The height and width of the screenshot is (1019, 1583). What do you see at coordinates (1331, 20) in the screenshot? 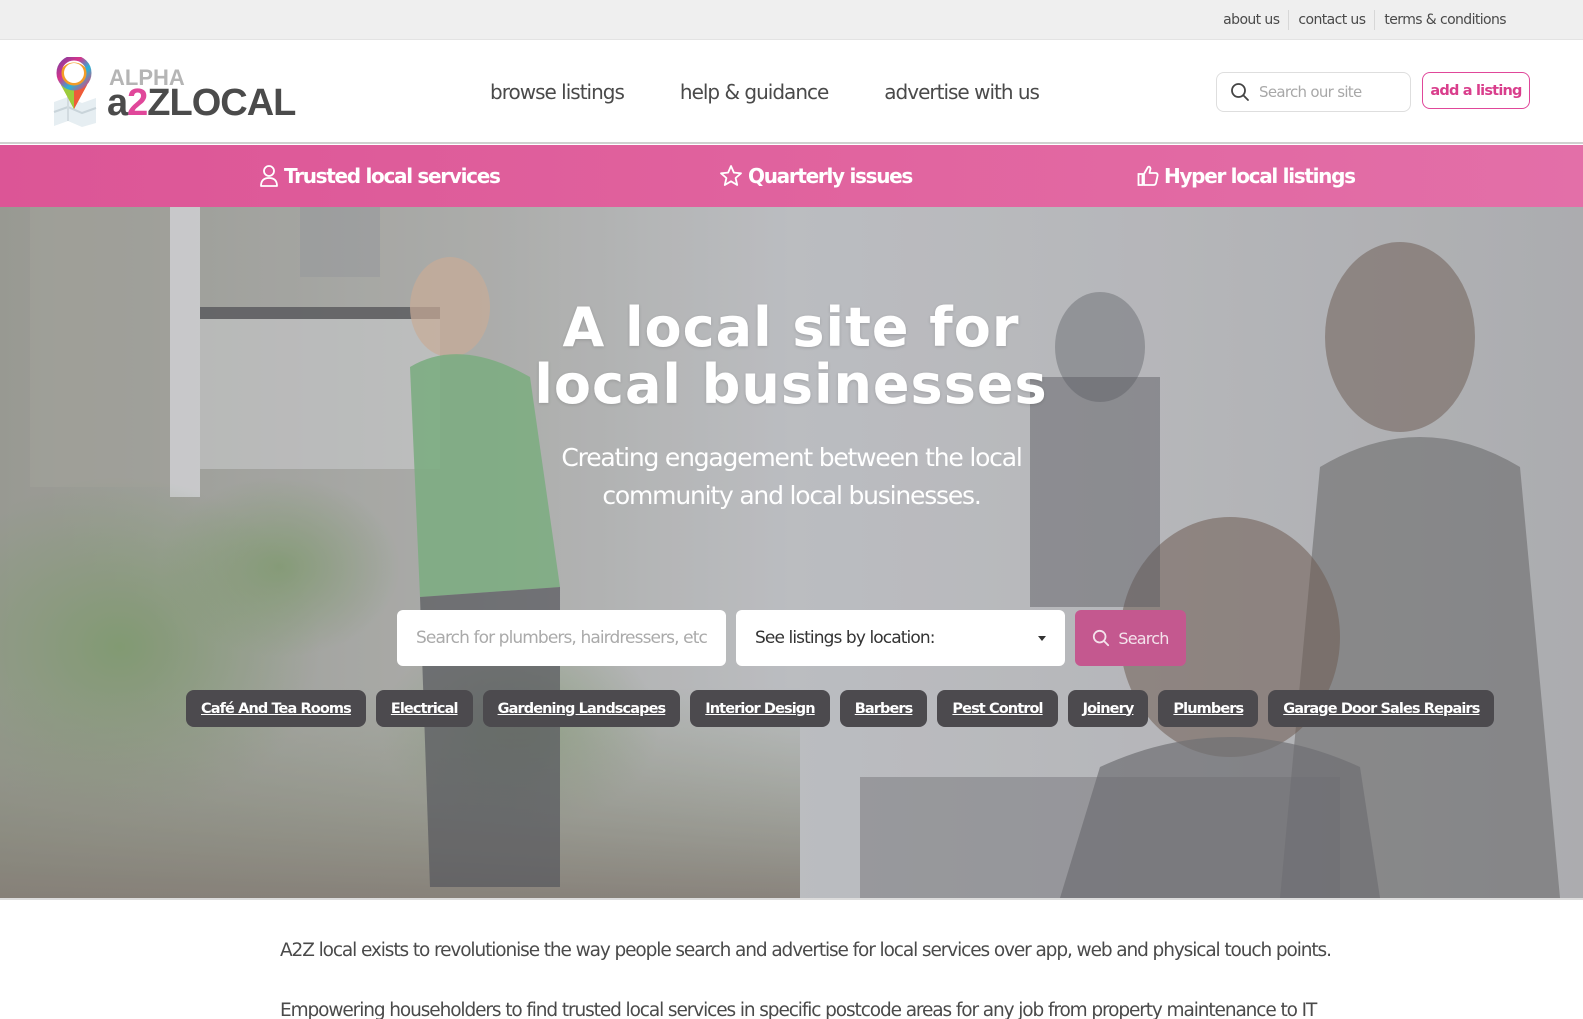
I see `contact-us-link: contact us` at bounding box center [1331, 20].